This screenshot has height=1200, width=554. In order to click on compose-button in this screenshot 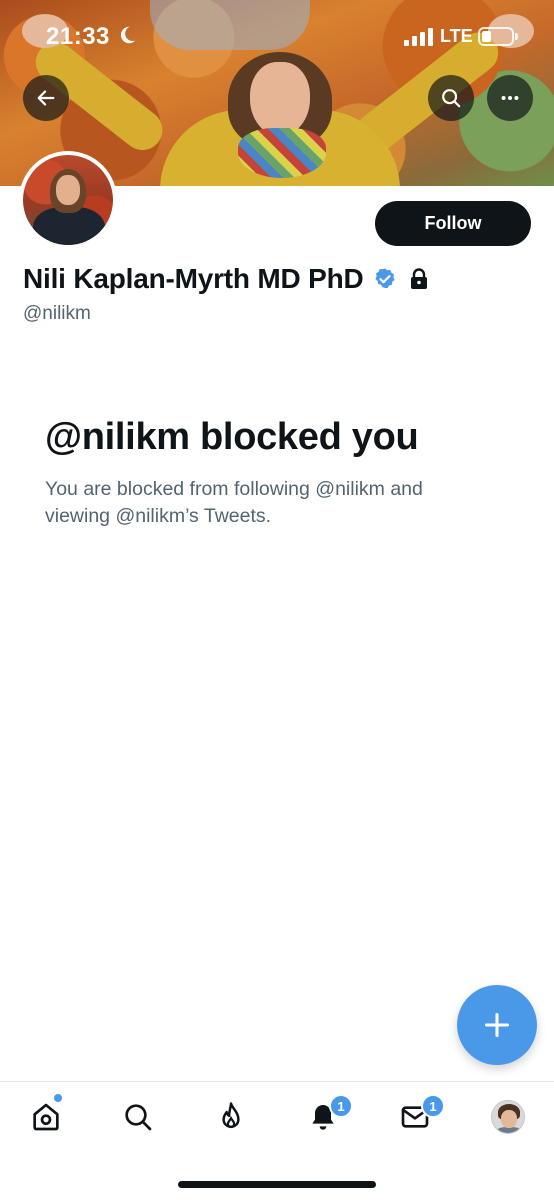, I will do `click(497, 1025)`.